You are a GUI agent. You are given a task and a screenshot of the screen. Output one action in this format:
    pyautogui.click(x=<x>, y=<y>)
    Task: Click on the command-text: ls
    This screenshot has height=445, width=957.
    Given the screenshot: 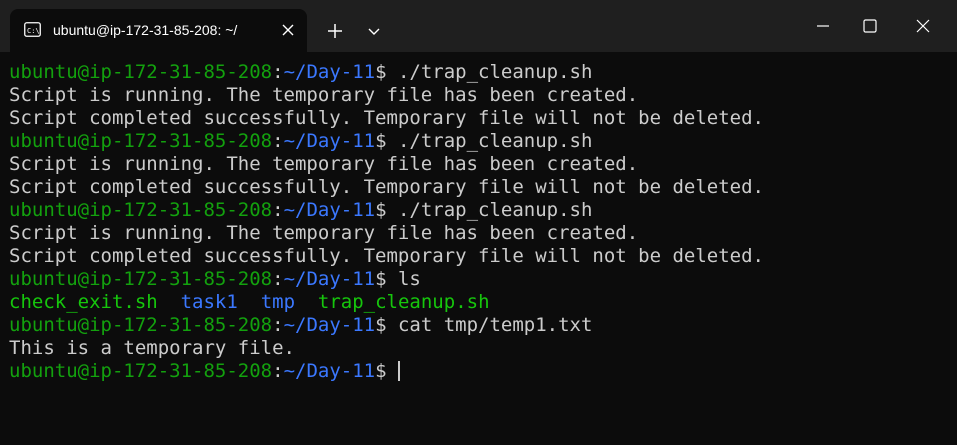 What is the action you would take?
    pyautogui.click(x=403, y=279)
    